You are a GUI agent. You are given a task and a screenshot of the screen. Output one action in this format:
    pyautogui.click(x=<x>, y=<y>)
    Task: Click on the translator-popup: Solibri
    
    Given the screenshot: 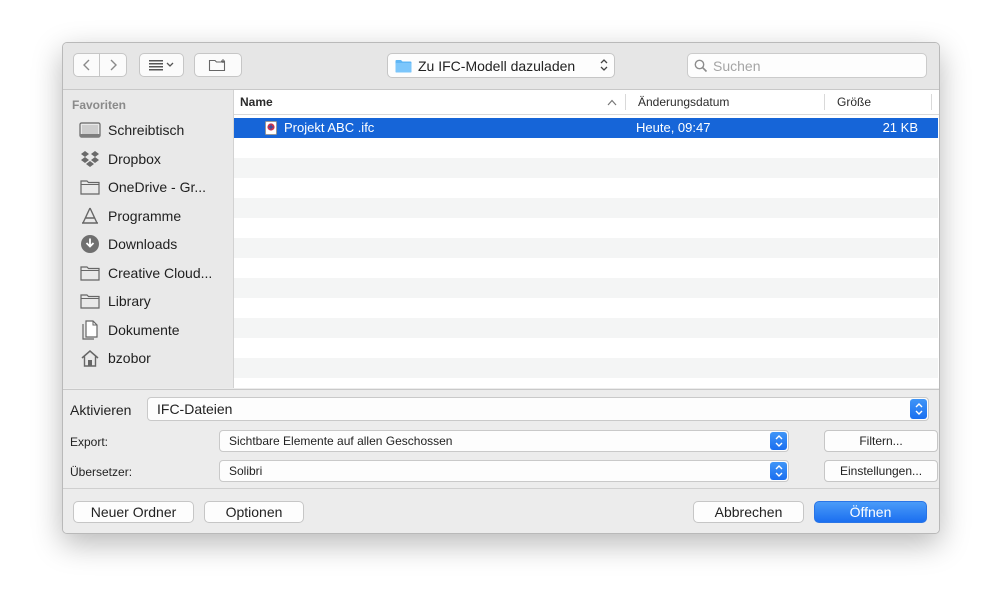 What is the action you would take?
    pyautogui.click(x=504, y=471)
    